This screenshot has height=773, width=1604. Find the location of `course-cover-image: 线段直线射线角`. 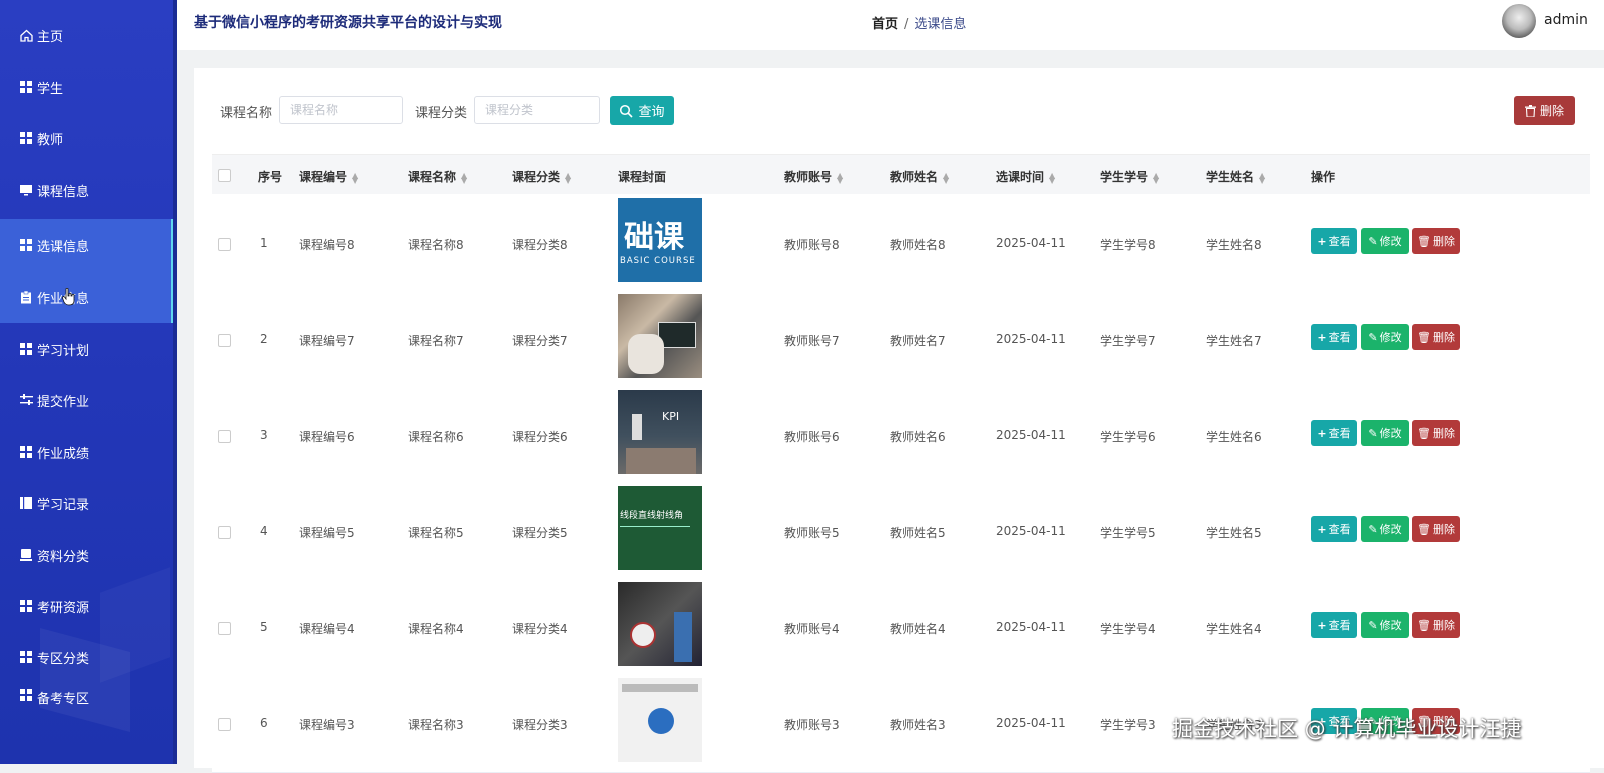

course-cover-image: 线段直线射线角 is located at coordinates (660, 528).